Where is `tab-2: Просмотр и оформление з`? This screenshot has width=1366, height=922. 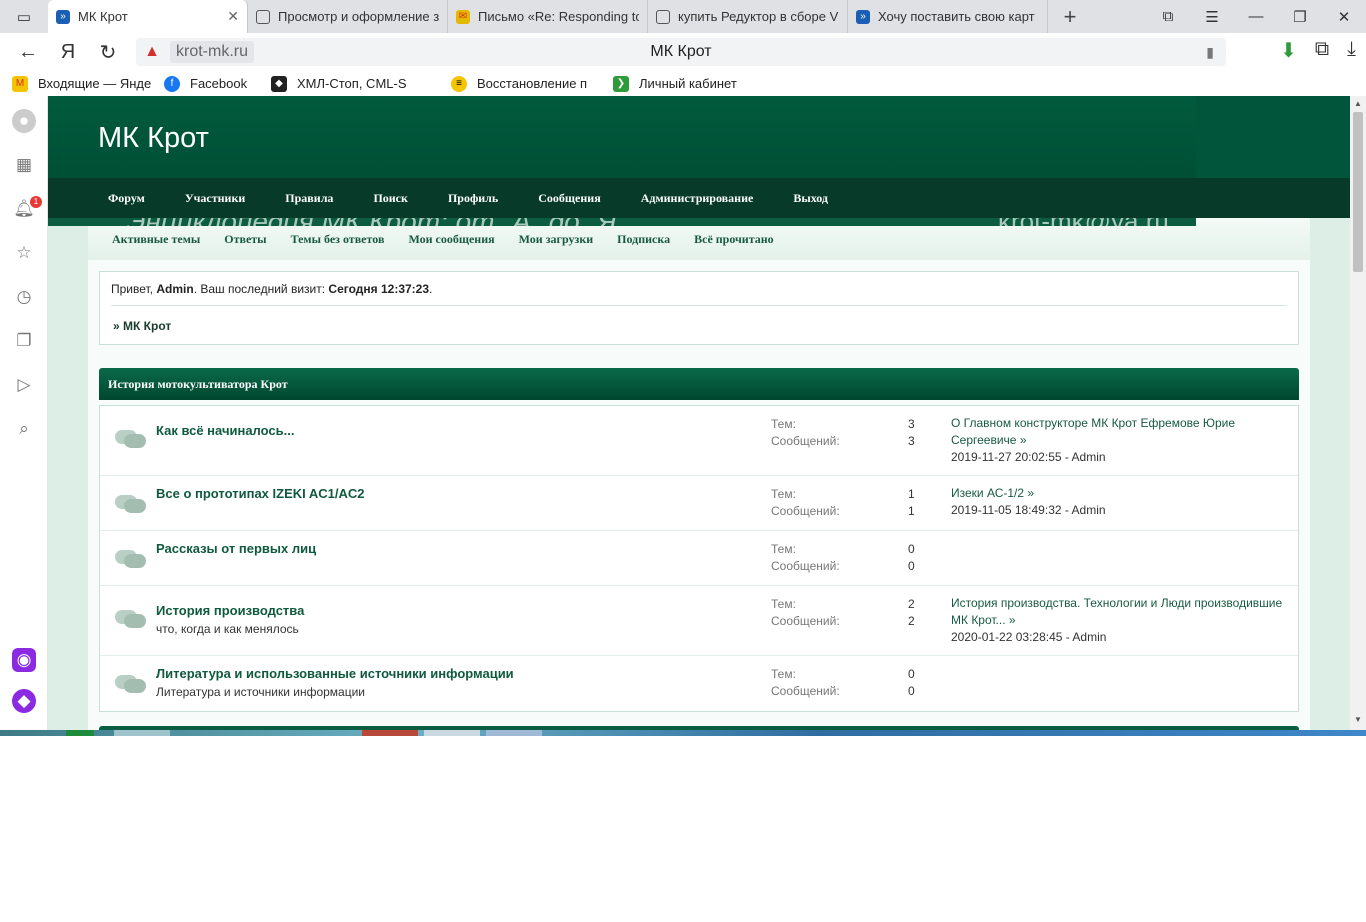
tab-2: Просмотр и оформление з is located at coordinates (348, 16).